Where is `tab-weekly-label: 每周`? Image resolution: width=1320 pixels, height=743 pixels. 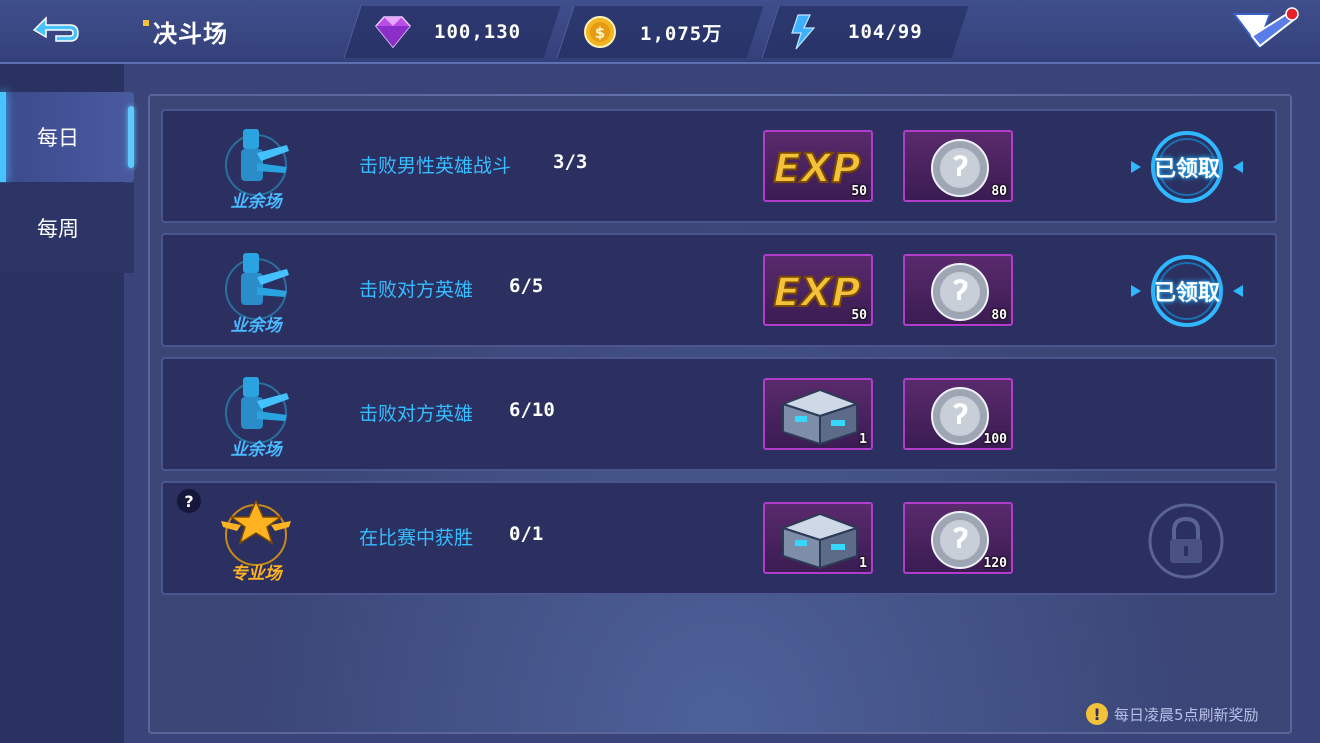
tab-weekly-label: 每周 is located at coordinates (58, 229).